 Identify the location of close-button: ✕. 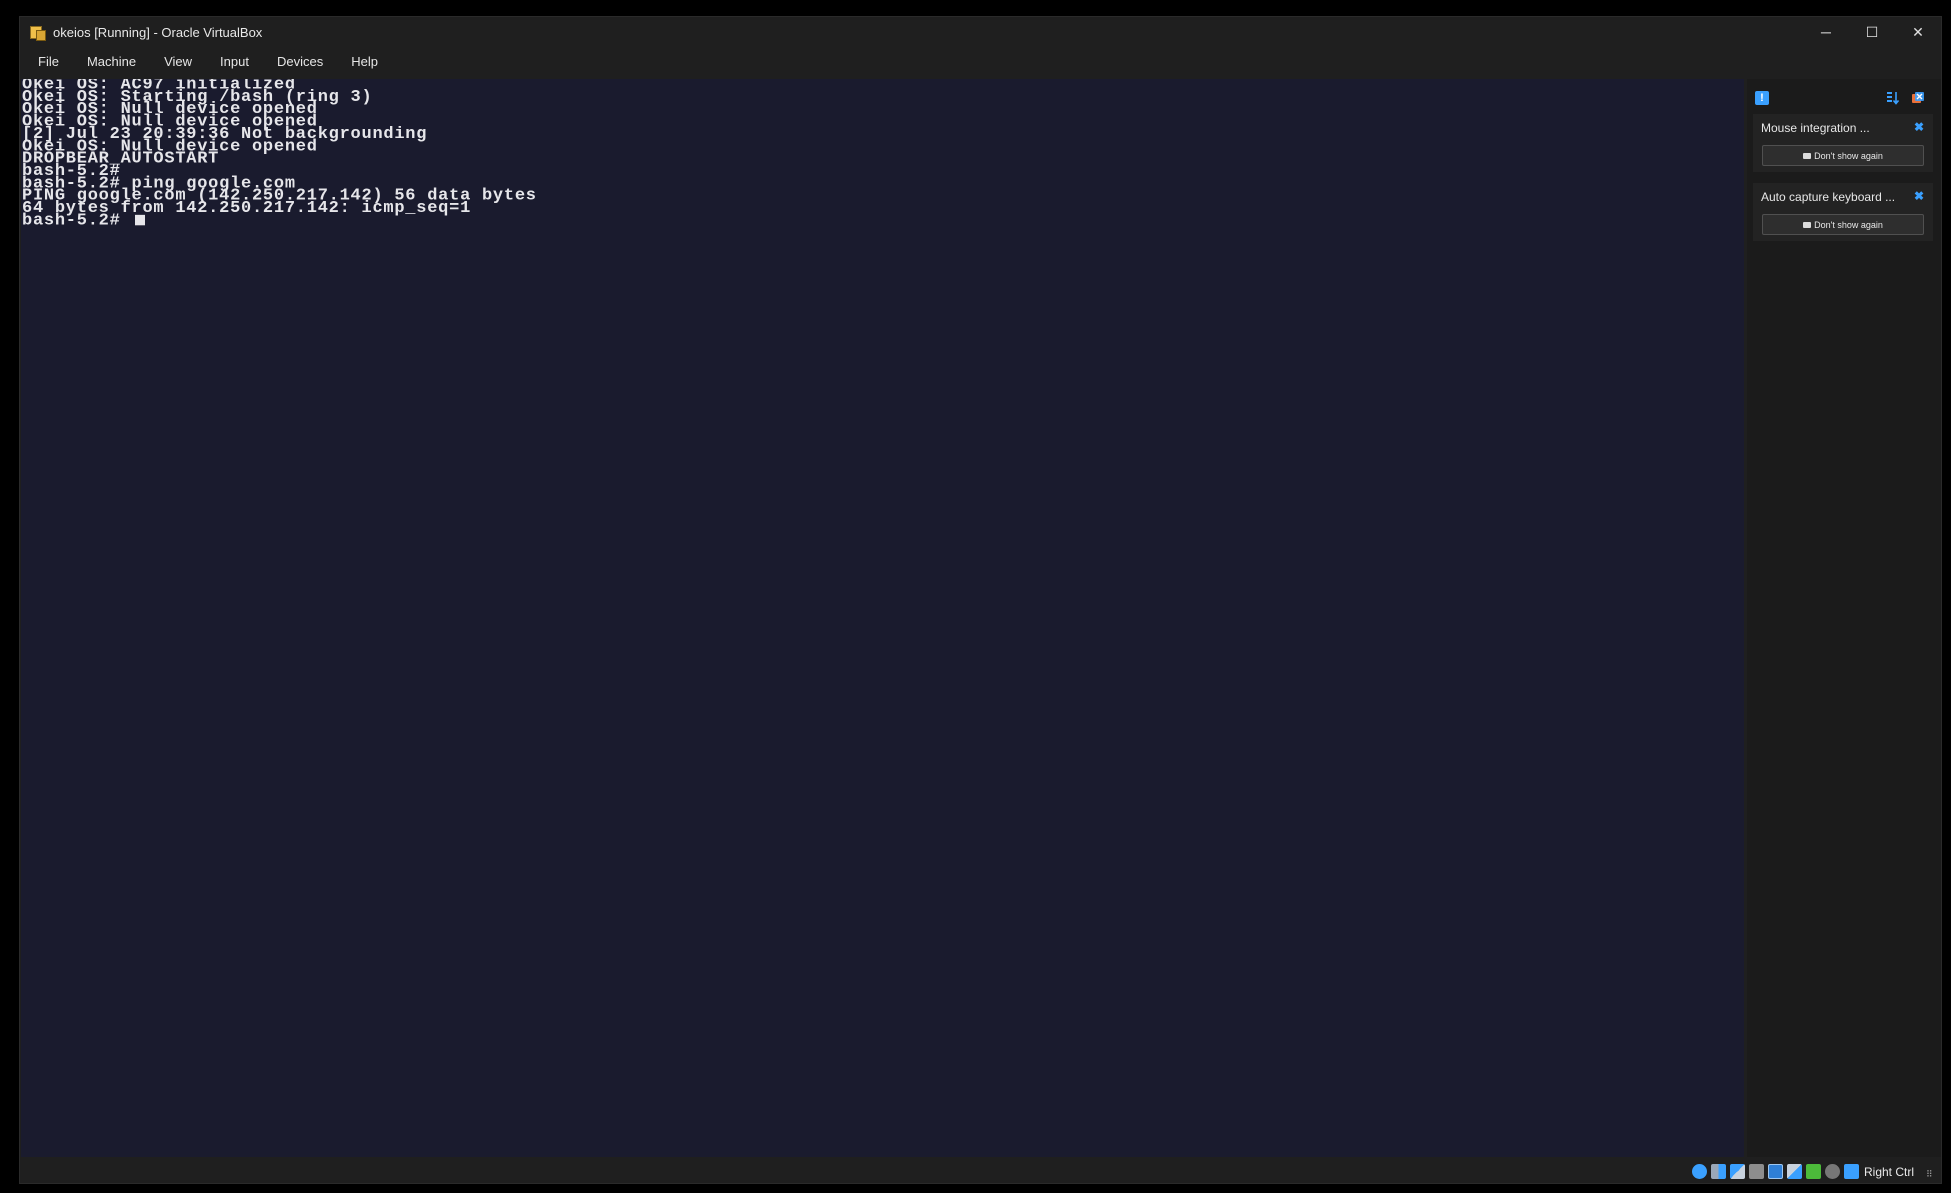
(1918, 32).